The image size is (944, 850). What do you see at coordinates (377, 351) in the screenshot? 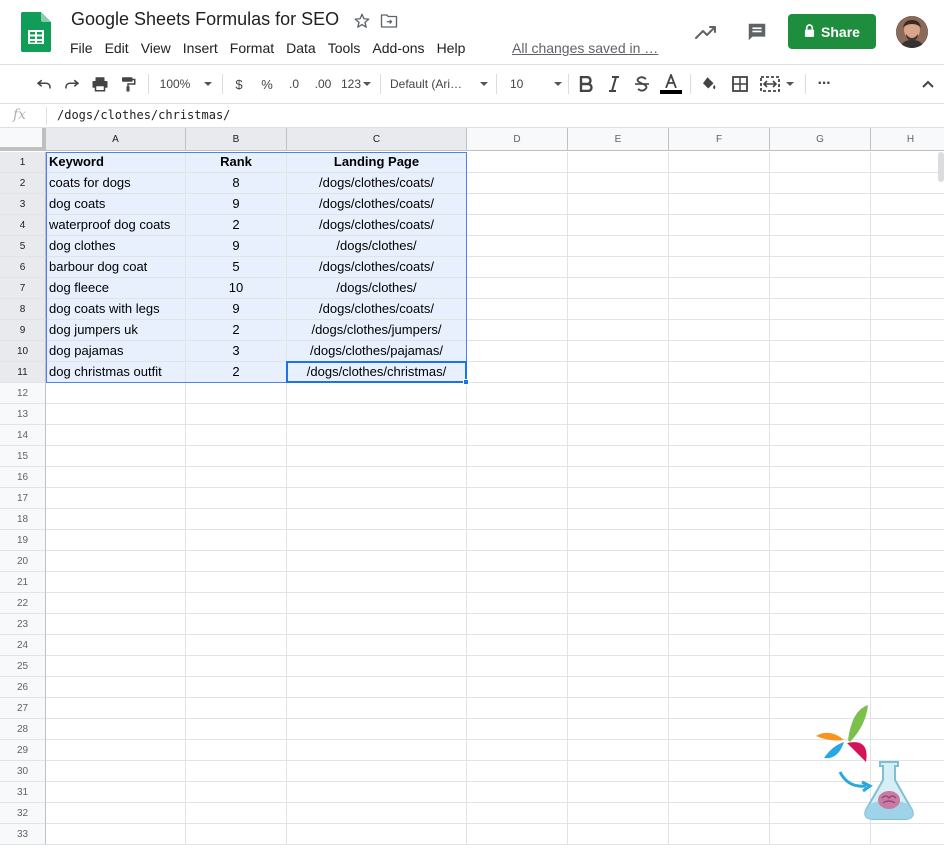
I see `cell: /dogs/clothes/pajamas/` at bounding box center [377, 351].